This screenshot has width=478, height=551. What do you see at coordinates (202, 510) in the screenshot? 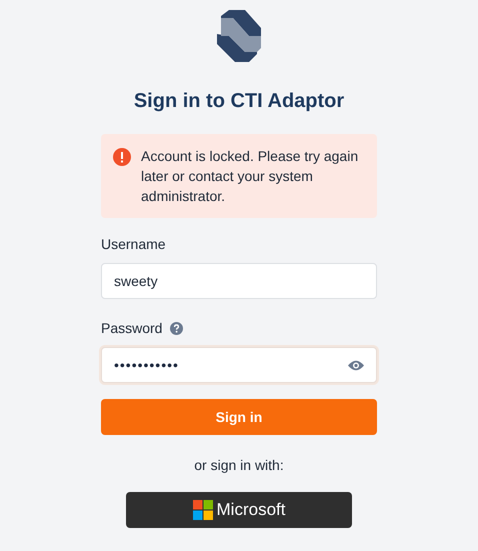
I see `windows-logo-icon` at bounding box center [202, 510].